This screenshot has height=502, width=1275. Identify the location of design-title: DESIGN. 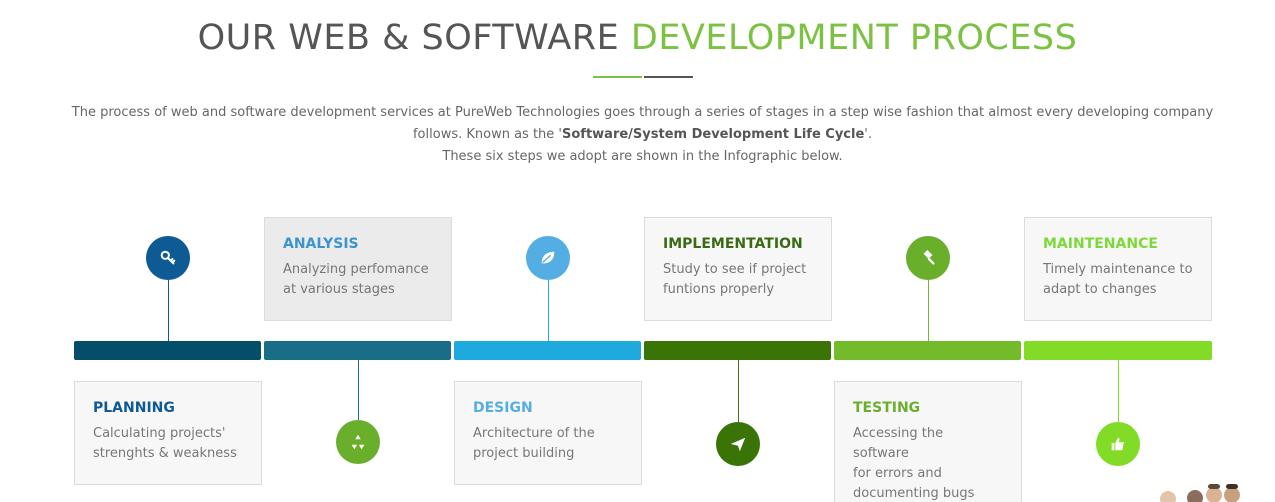
(503, 408).